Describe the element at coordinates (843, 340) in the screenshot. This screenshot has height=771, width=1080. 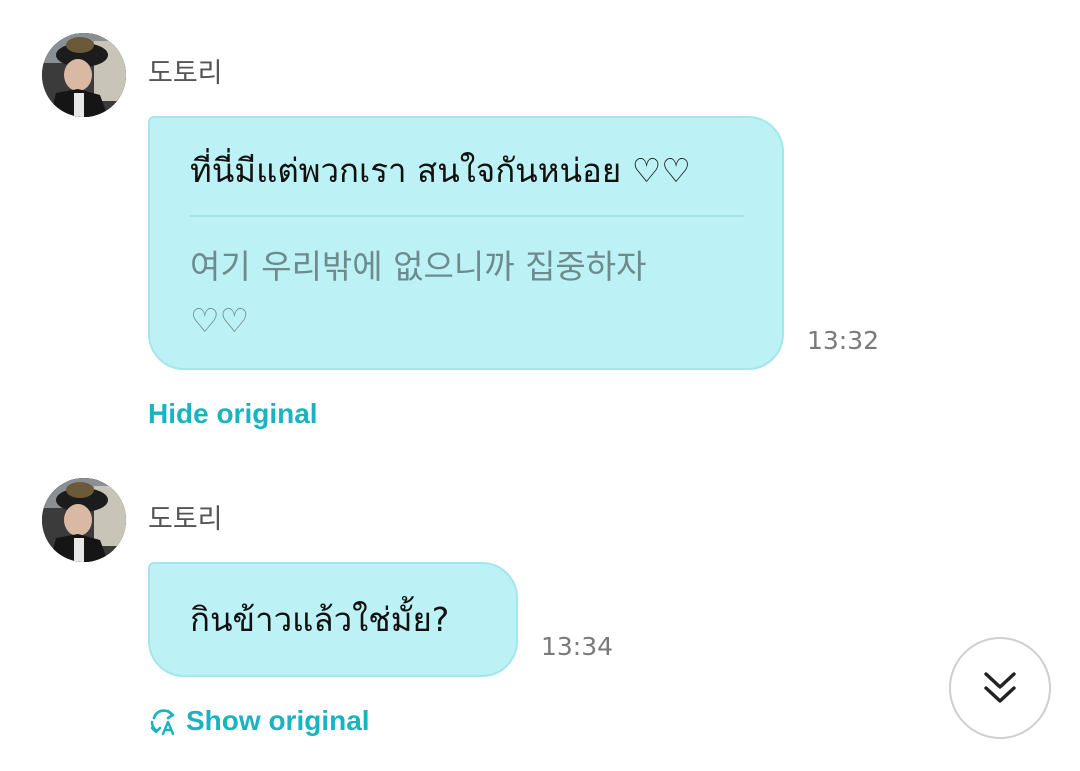
I see `message-time: 13:32` at that location.